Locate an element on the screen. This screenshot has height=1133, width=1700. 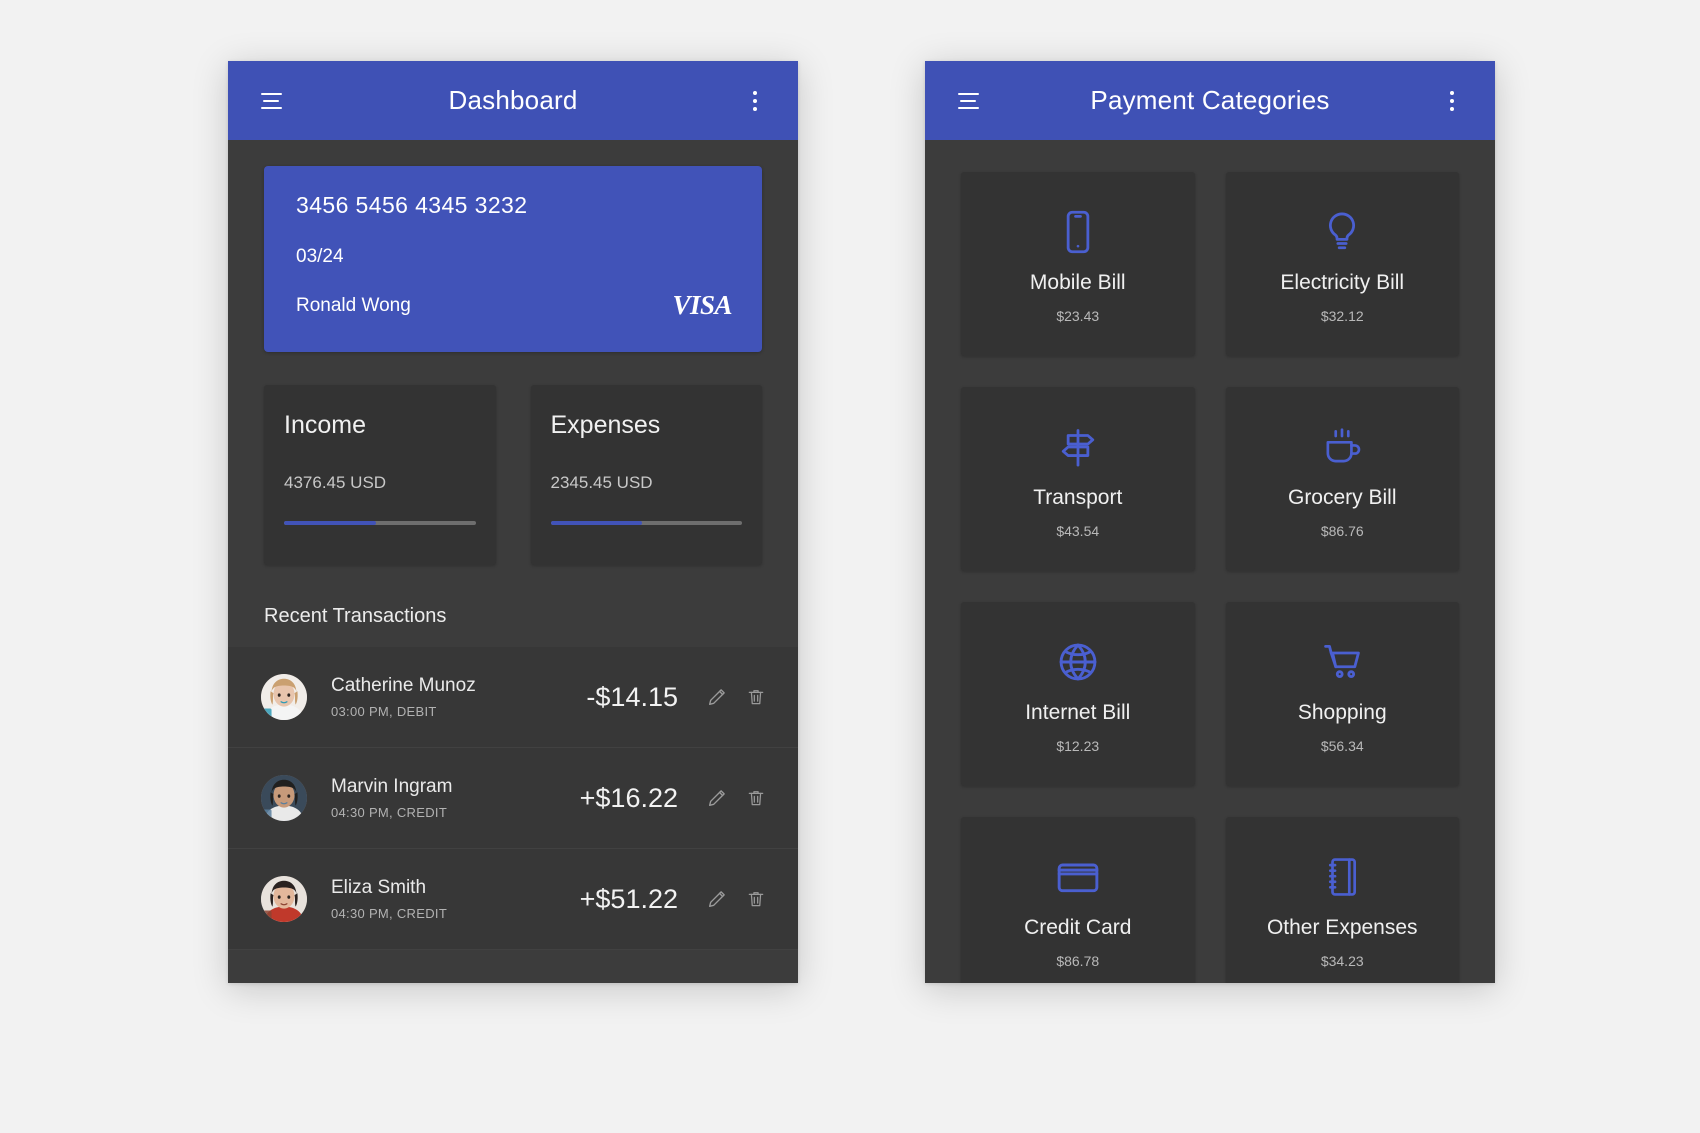
table-row: Marvin Ingram 04:30 PM, CREDIT +$16.22 is located at coordinates (513, 798).